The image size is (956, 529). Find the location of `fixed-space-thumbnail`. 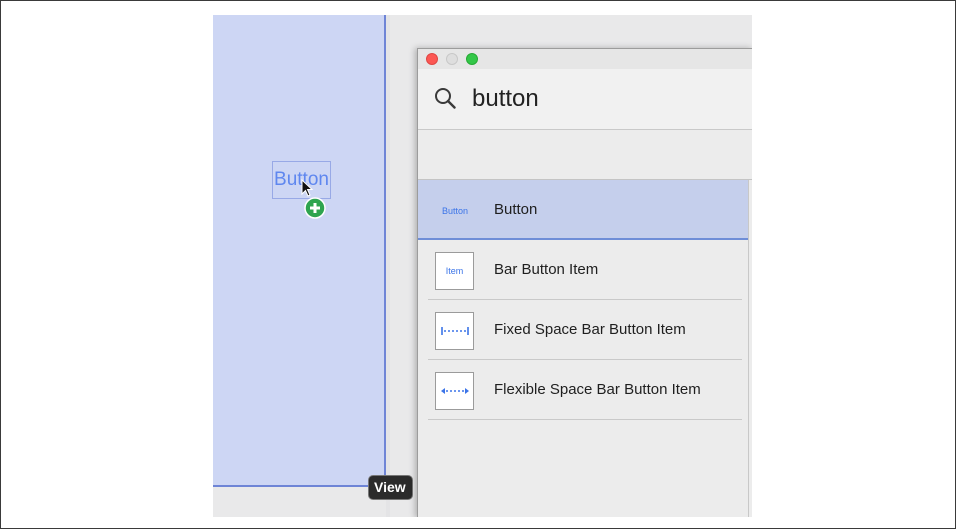

fixed-space-thumbnail is located at coordinates (454, 331).